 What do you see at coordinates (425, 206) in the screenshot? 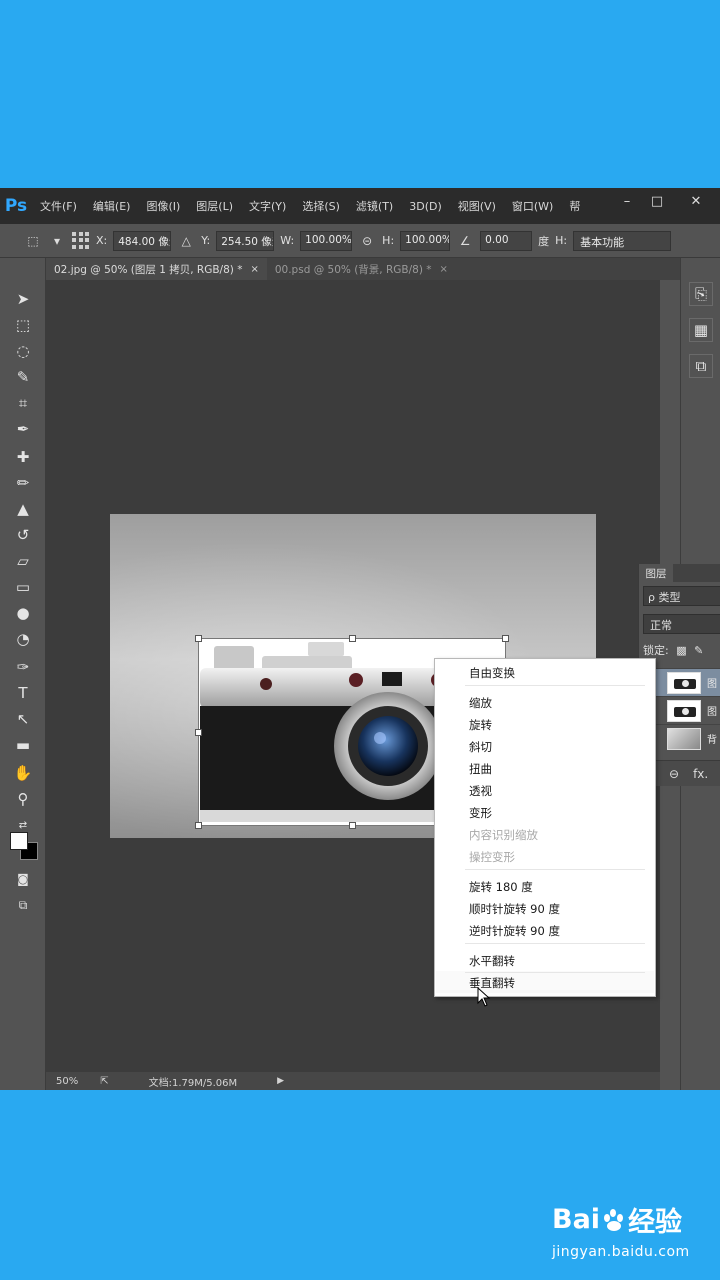
I see `menu-3d: 3D(D)` at bounding box center [425, 206].